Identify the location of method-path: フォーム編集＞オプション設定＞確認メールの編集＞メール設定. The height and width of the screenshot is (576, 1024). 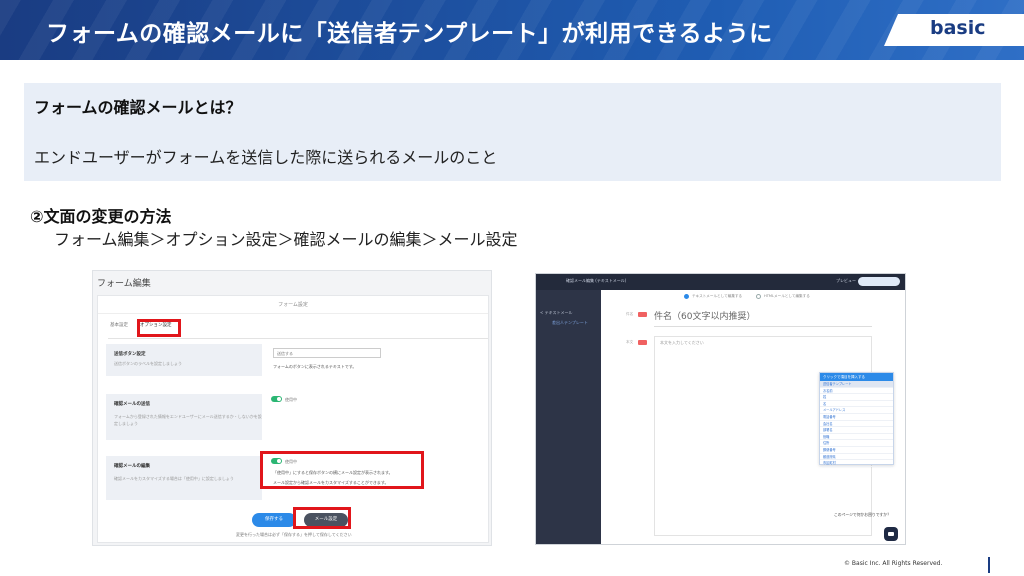
(286, 239).